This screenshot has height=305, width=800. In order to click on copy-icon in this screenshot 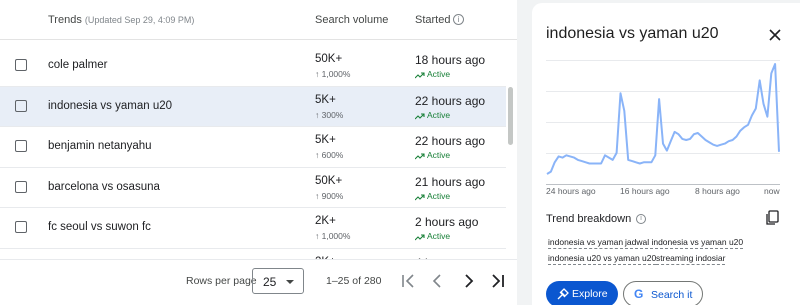, I will do `click(772, 218)`.